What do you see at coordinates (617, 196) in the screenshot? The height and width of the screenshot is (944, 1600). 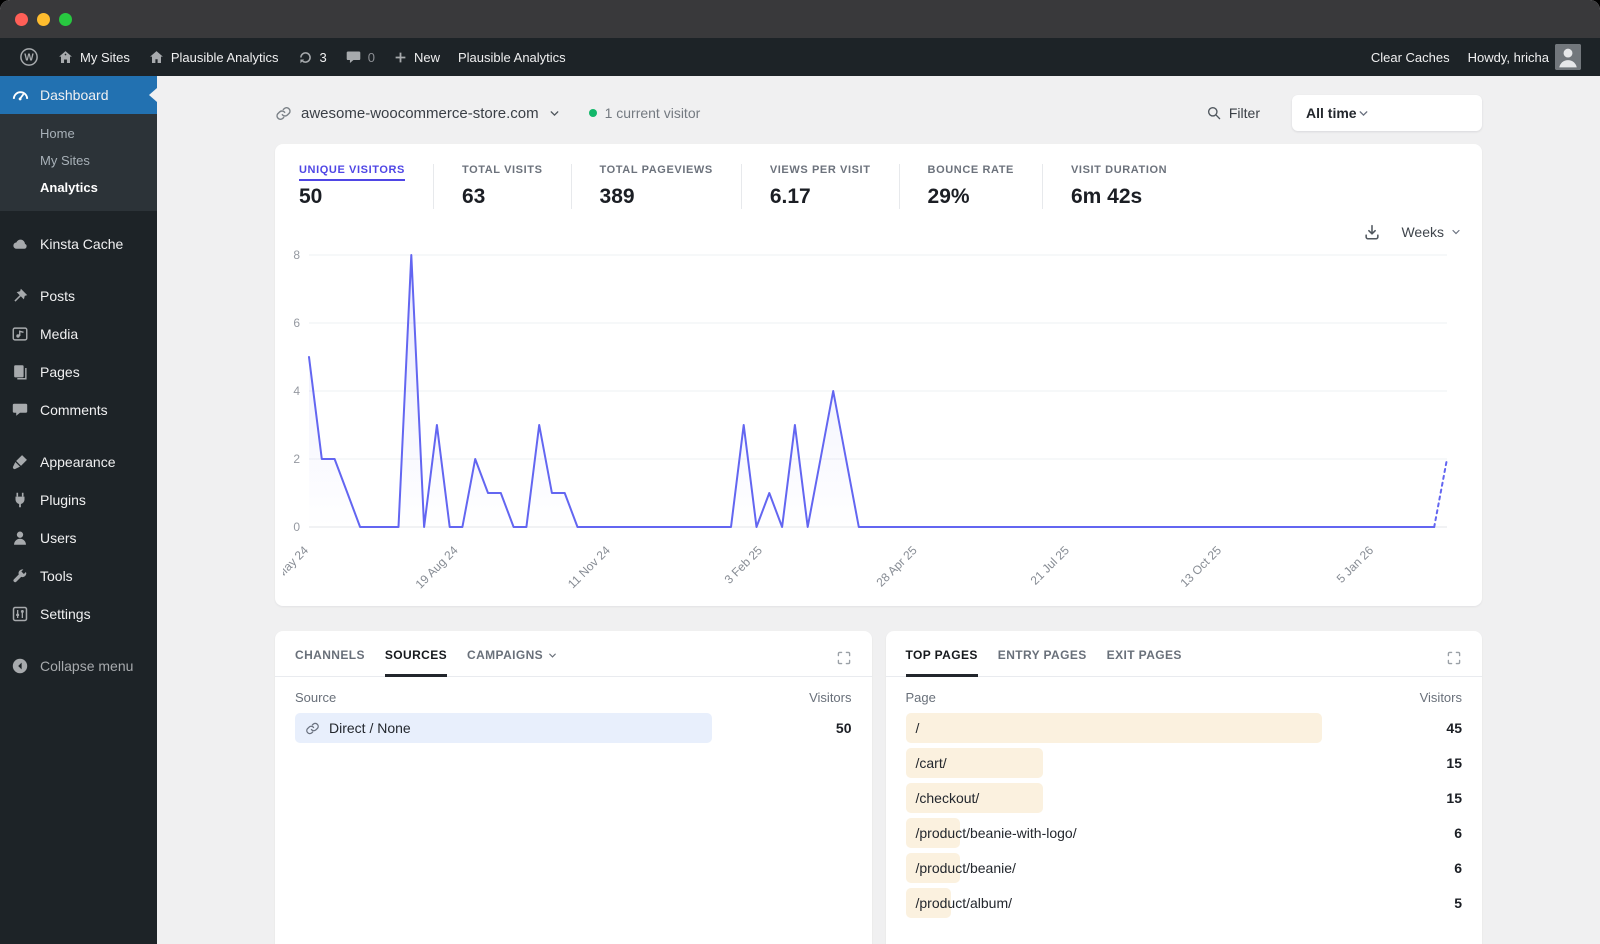 I see `stat-value: 389` at bounding box center [617, 196].